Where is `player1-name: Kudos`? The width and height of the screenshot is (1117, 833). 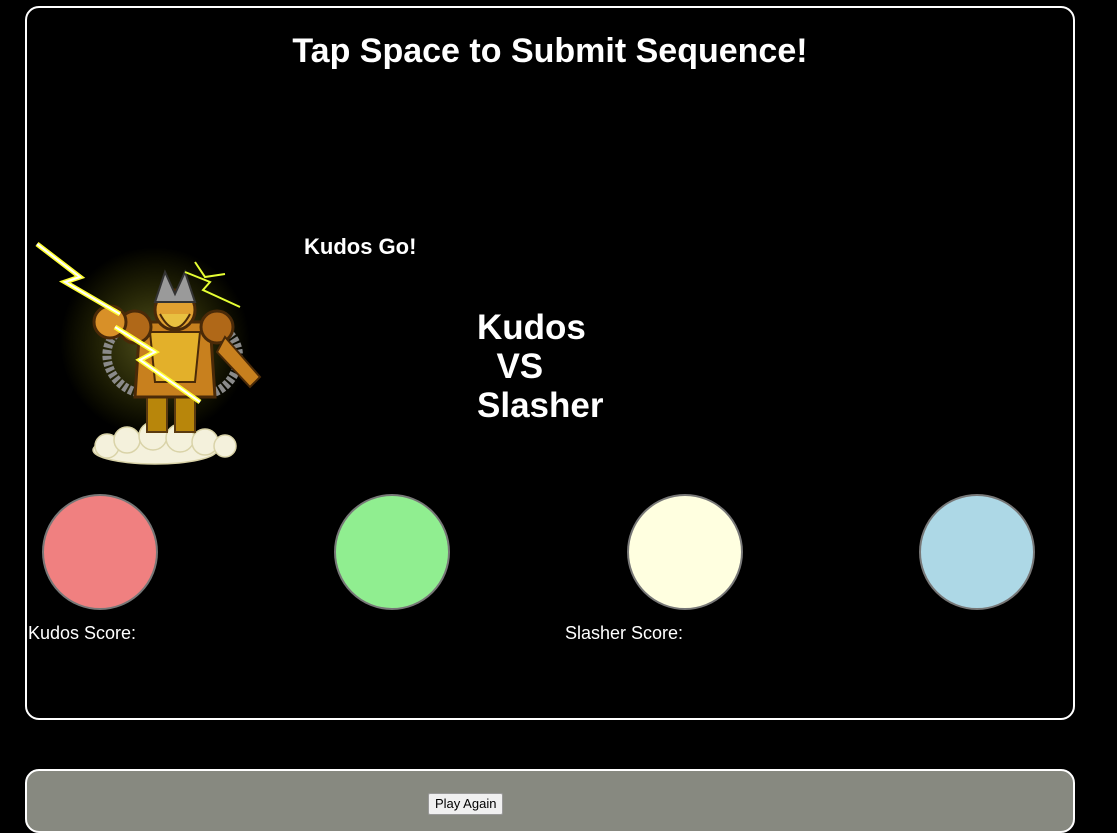
player1-name: Kudos is located at coordinates (531, 327).